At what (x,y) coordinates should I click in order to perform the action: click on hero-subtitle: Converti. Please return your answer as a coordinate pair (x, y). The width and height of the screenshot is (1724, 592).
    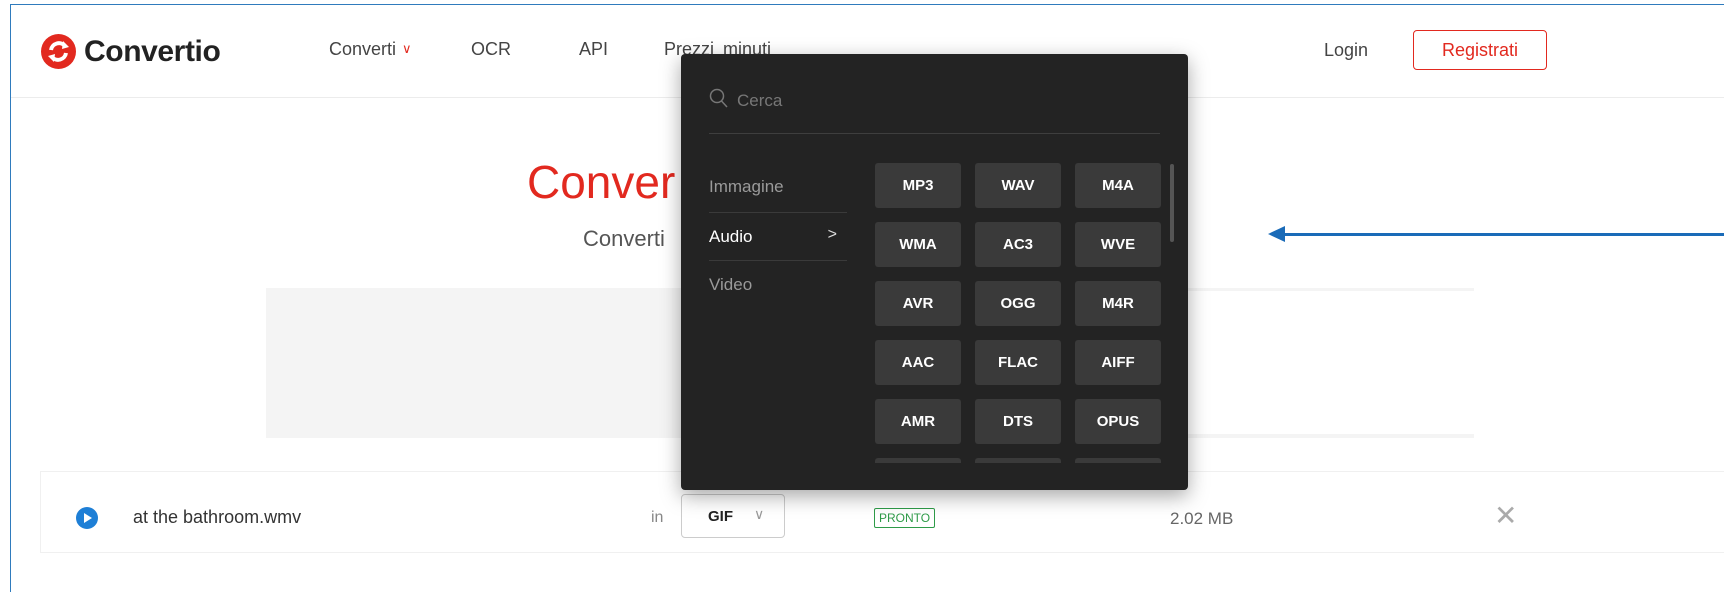
    Looking at the image, I should click on (624, 238).